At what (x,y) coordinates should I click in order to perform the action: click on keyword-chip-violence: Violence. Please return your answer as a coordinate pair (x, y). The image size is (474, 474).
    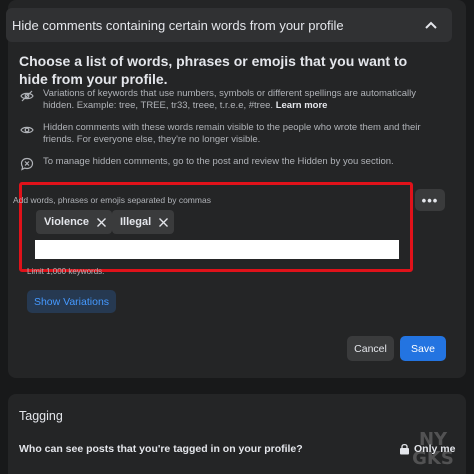
    Looking at the image, I should click on (74, 222).